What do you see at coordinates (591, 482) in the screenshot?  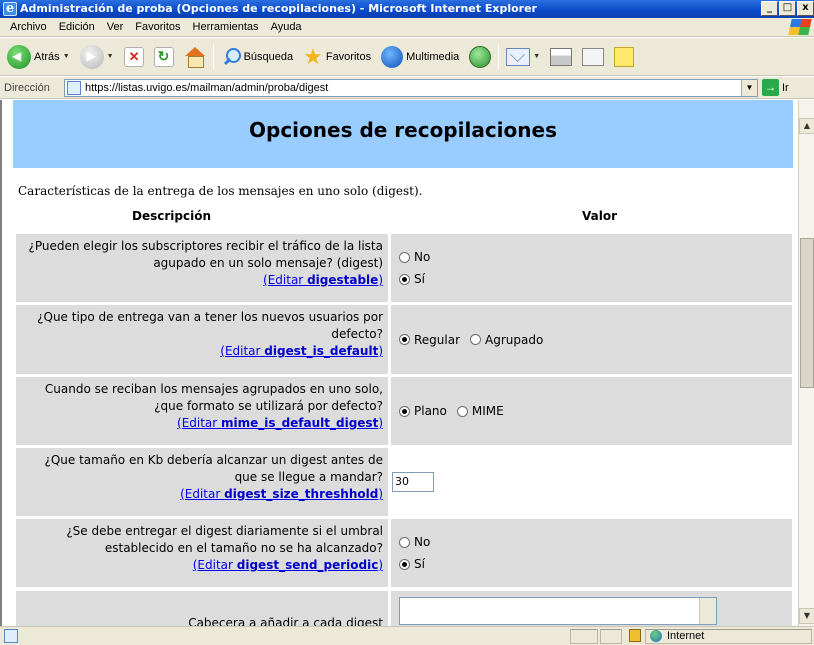 I see `option-value: 30` at bounding box center [591, 482].